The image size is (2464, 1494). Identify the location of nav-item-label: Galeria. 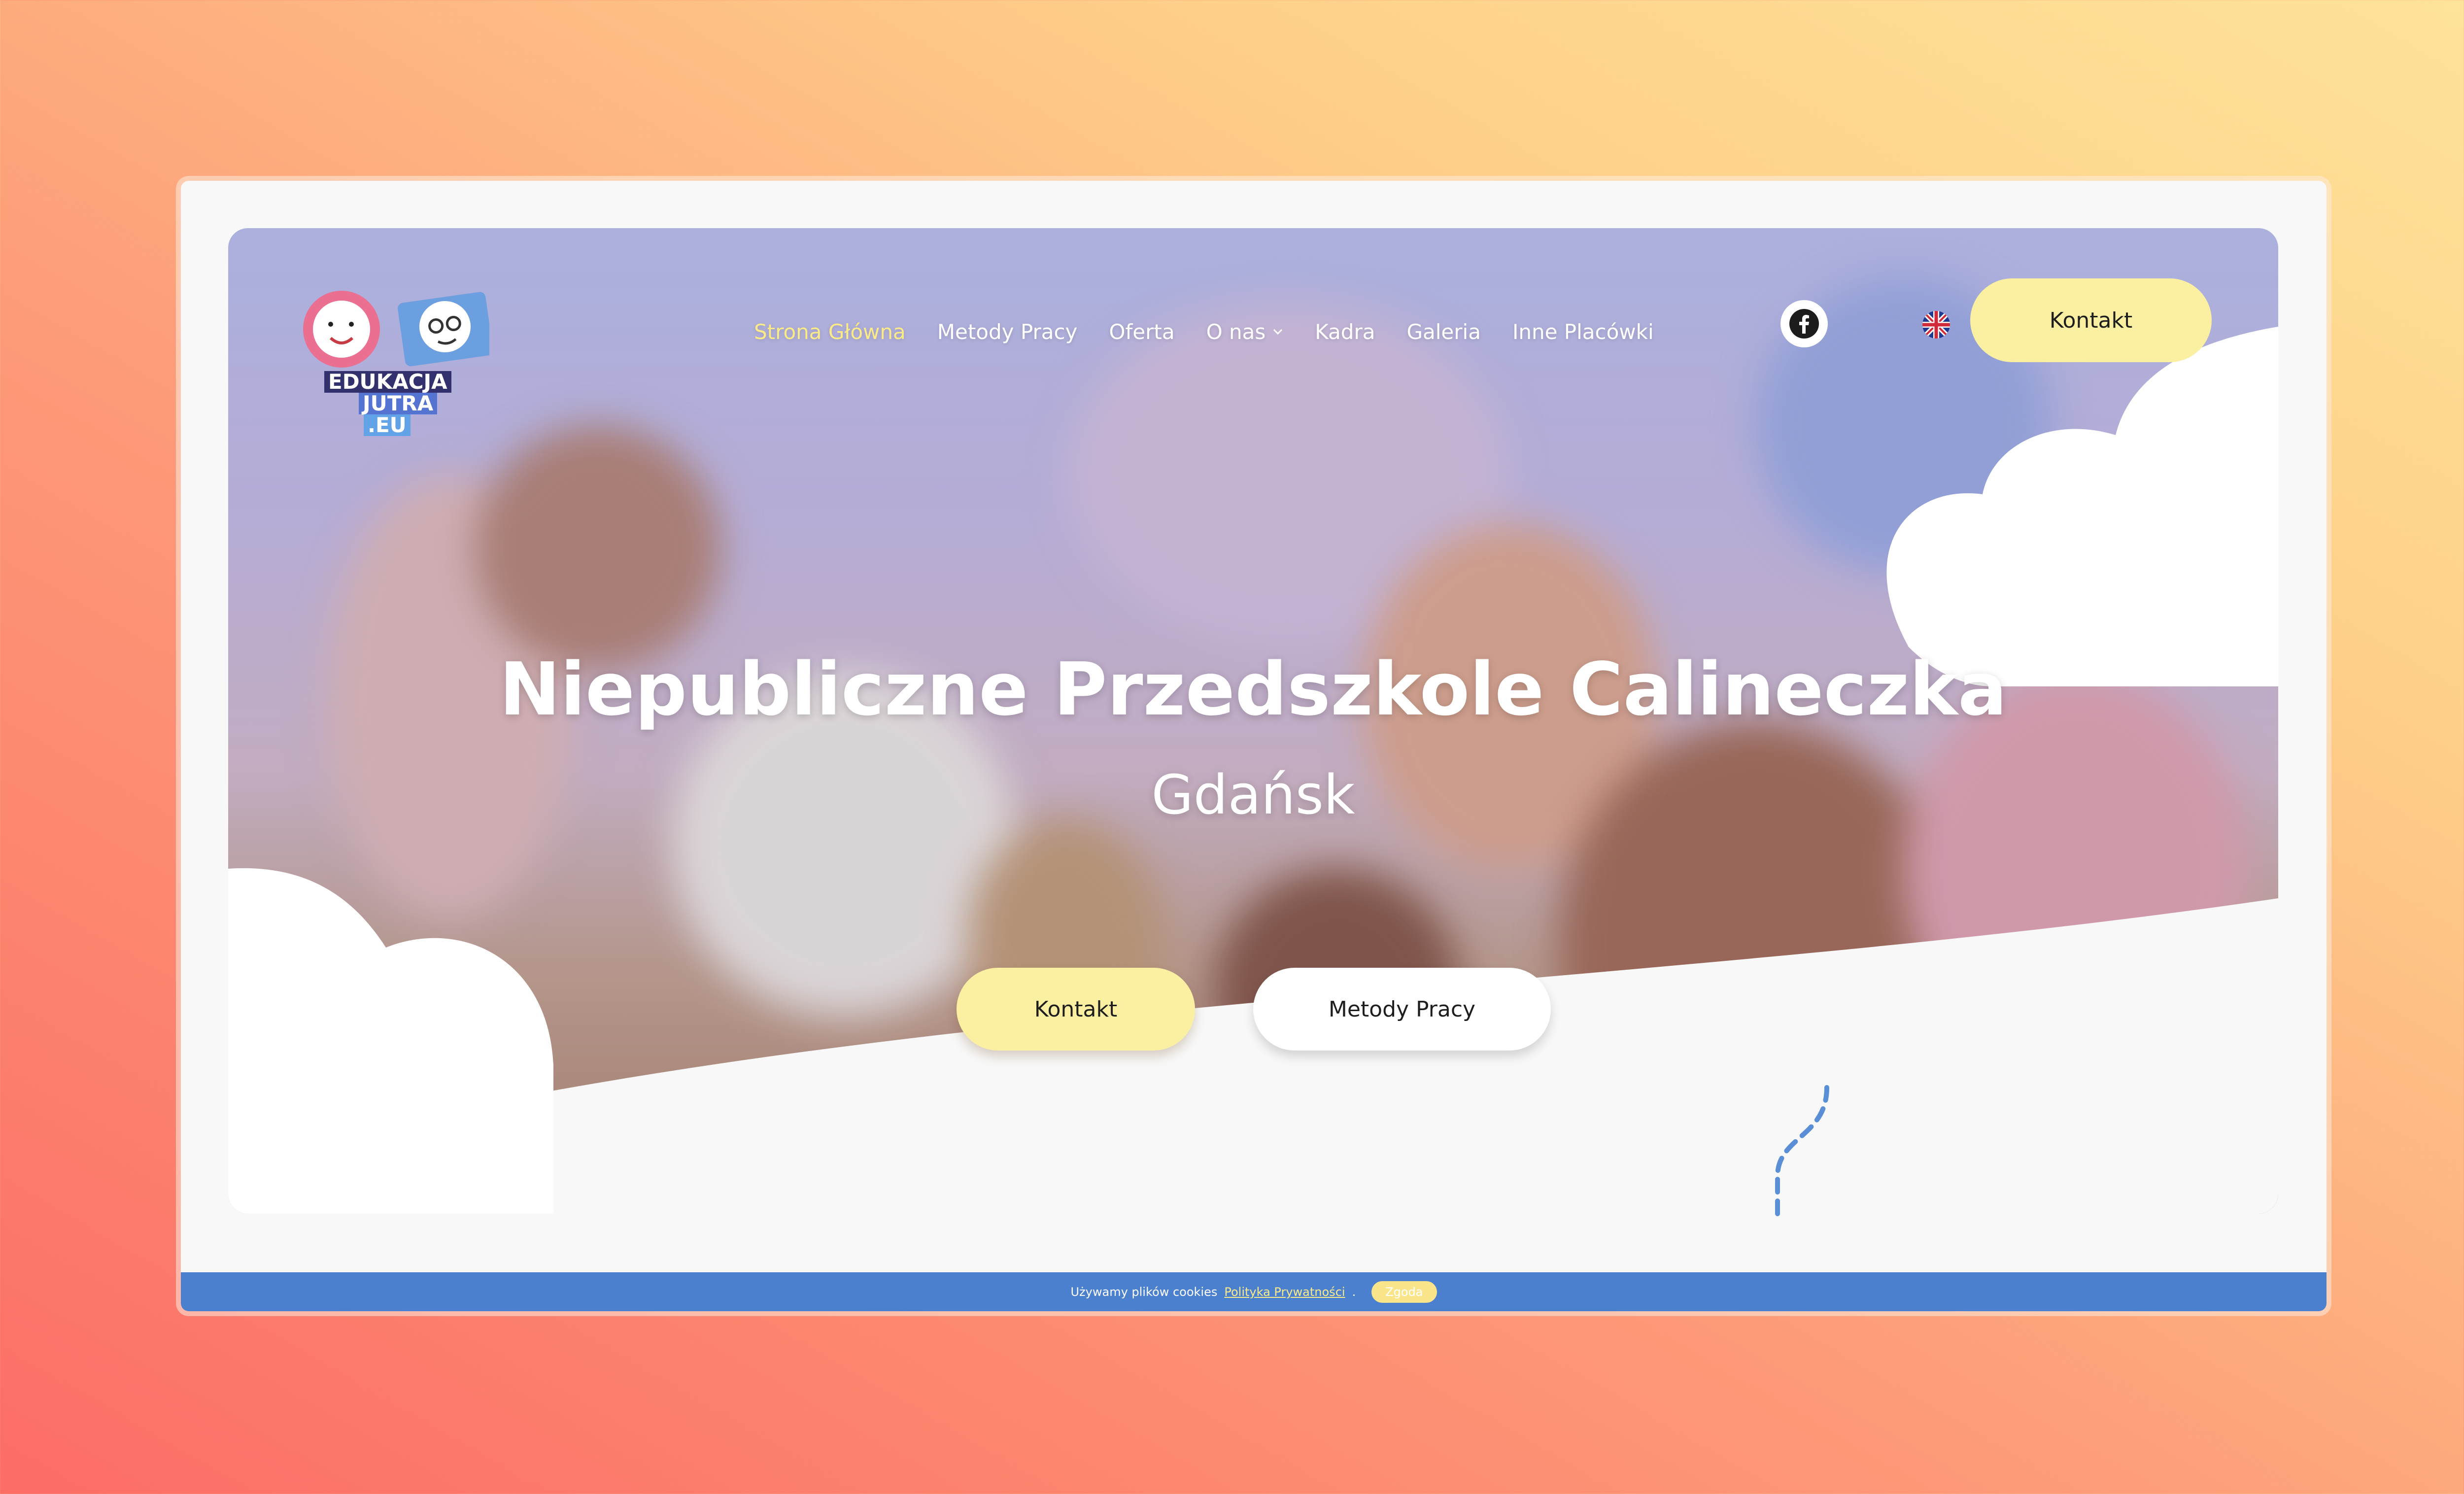
(1443, 331).